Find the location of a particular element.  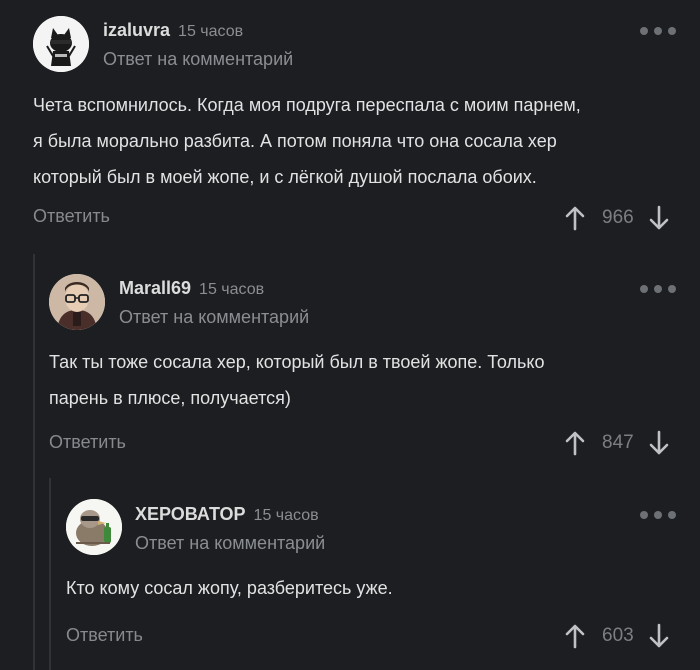

comment-line: Кто кому сосал жопу, разберитесь уже. is located at coordinates (229, 588).